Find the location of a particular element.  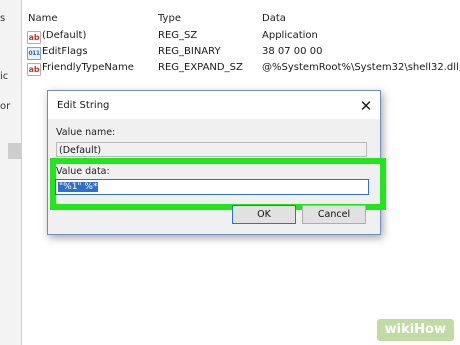

table-row: 011 EditFlags REG_BINARY 38 07 00 00 is located at coordinates (243, 54).